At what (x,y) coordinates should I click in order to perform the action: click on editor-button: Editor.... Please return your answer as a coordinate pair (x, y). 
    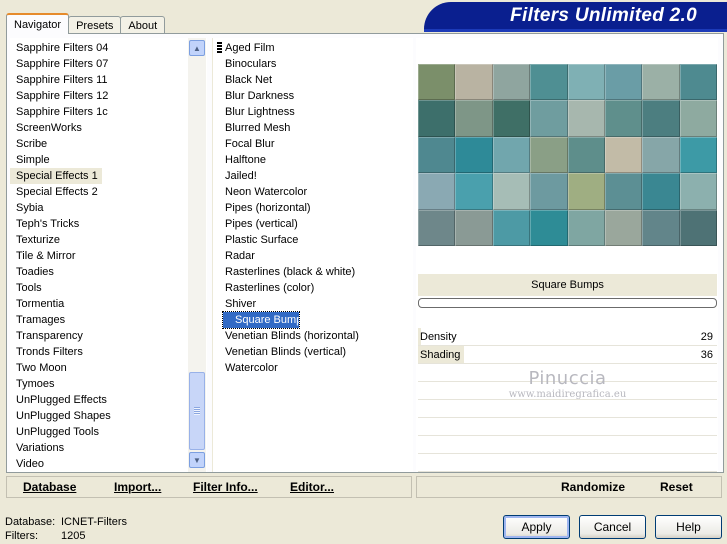
    Looking at the image, I should click on (312, 487).